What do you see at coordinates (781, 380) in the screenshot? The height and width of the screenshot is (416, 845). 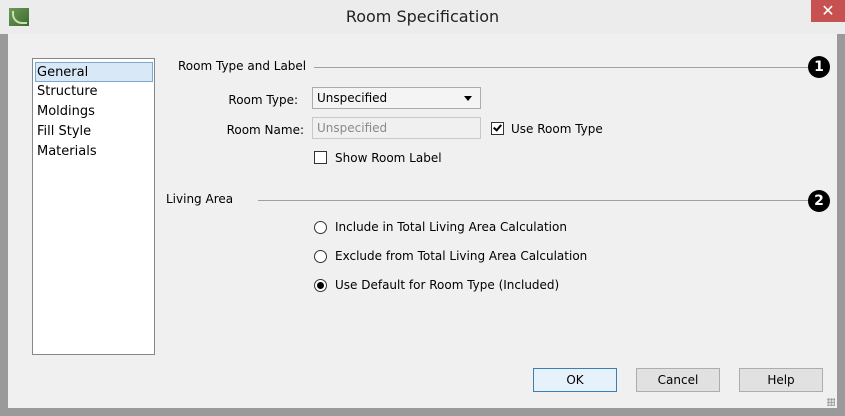 I see `help-button: Help` at bounding box center [781, 380].